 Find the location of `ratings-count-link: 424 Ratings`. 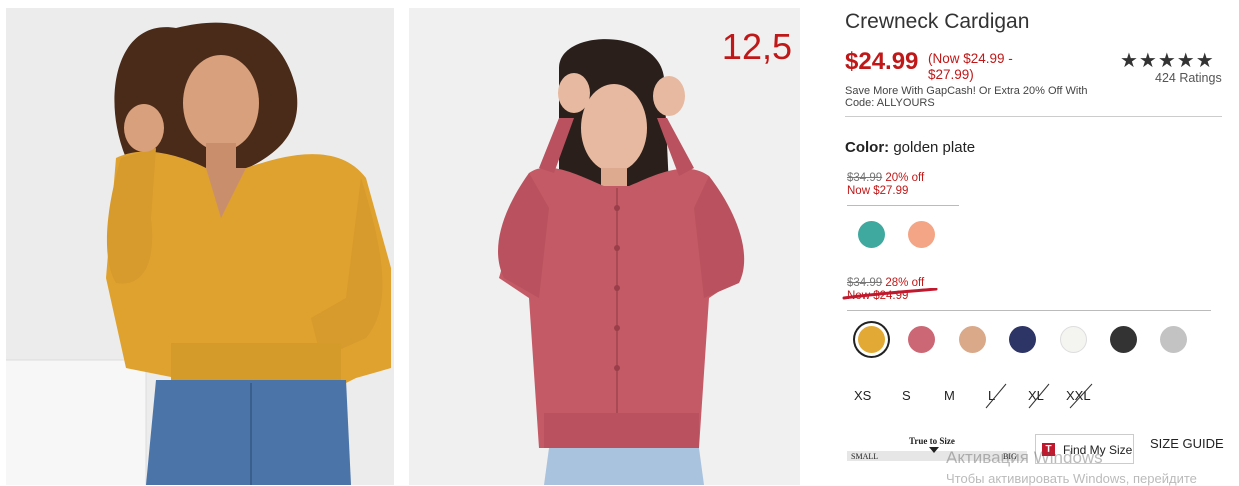

ratings-count-link: 424 Ratings is located at coordinates (1188, 78).